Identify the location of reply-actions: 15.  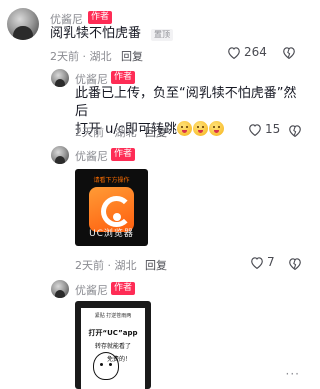
(264, 129).